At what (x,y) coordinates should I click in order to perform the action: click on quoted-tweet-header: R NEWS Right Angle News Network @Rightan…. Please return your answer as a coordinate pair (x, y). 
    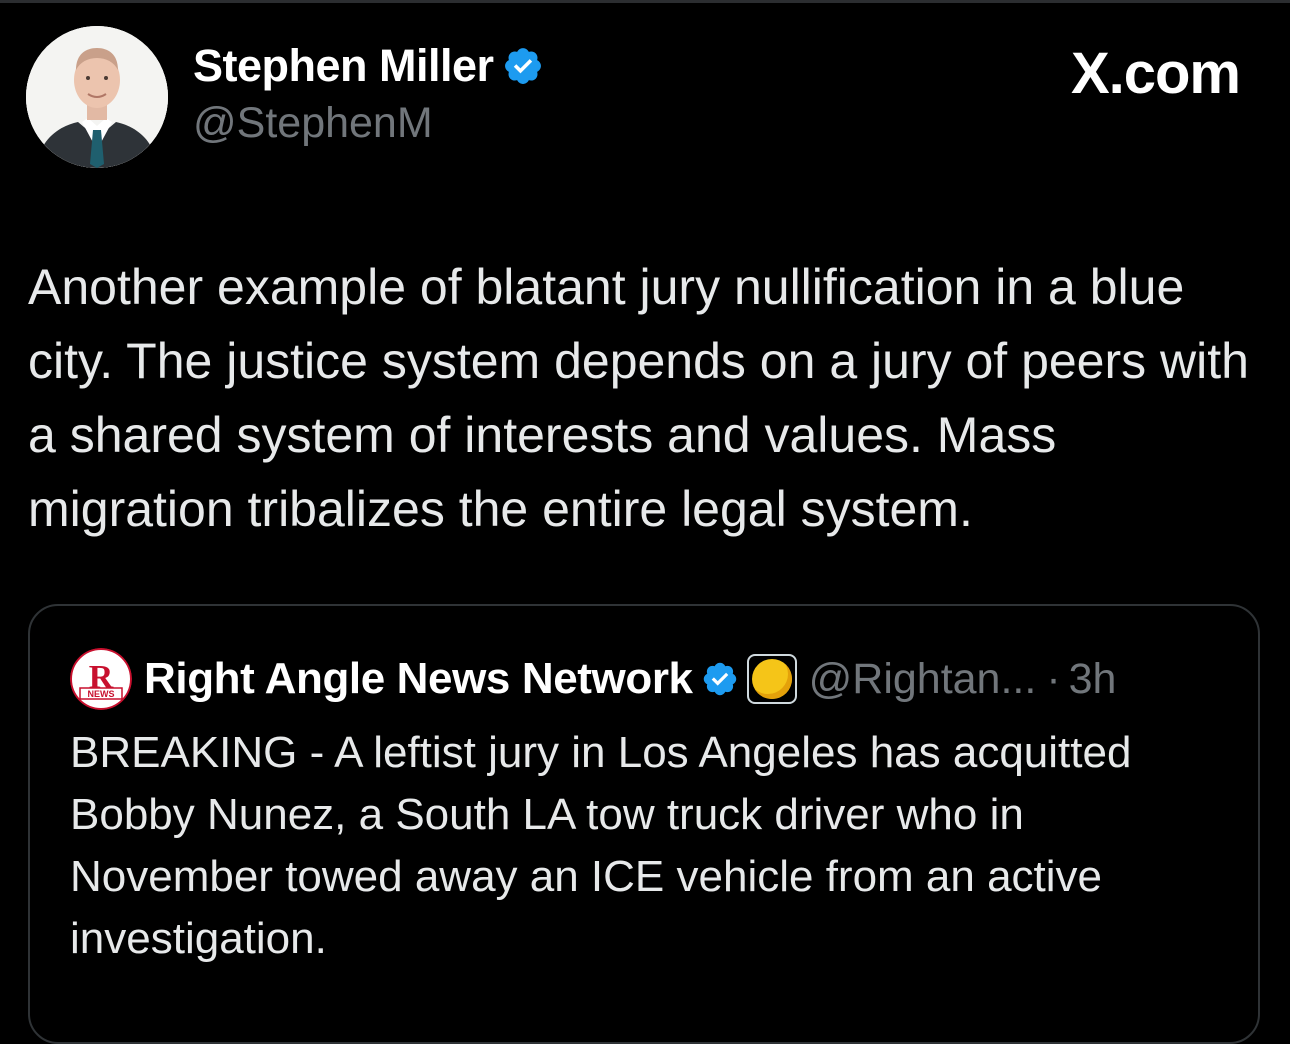
    Looking at the image, I should click on (593, 679).